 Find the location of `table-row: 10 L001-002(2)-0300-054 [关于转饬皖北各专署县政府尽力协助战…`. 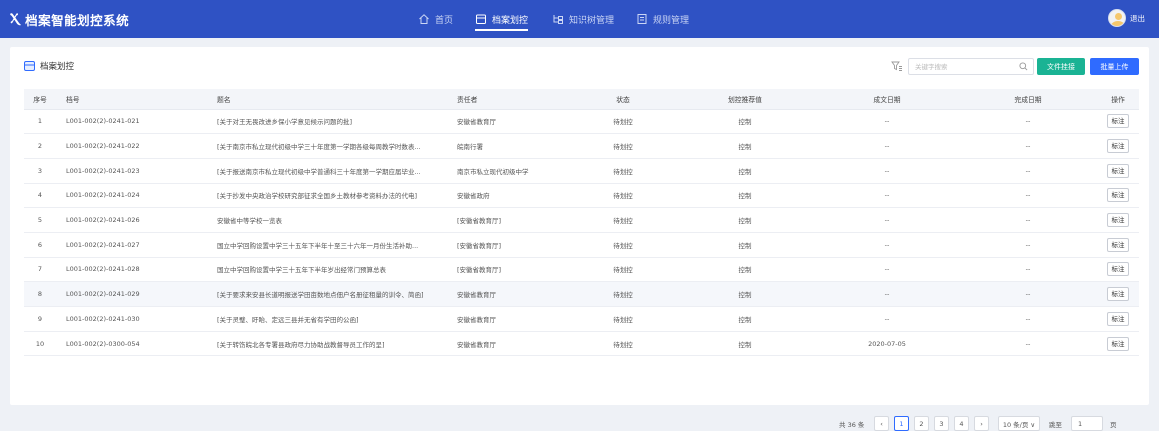

table-row: 10 L001-002(2)-0300-054 [关于转饬皖北各专署县政府尽力协助战… is located at coordinates (581, 344).